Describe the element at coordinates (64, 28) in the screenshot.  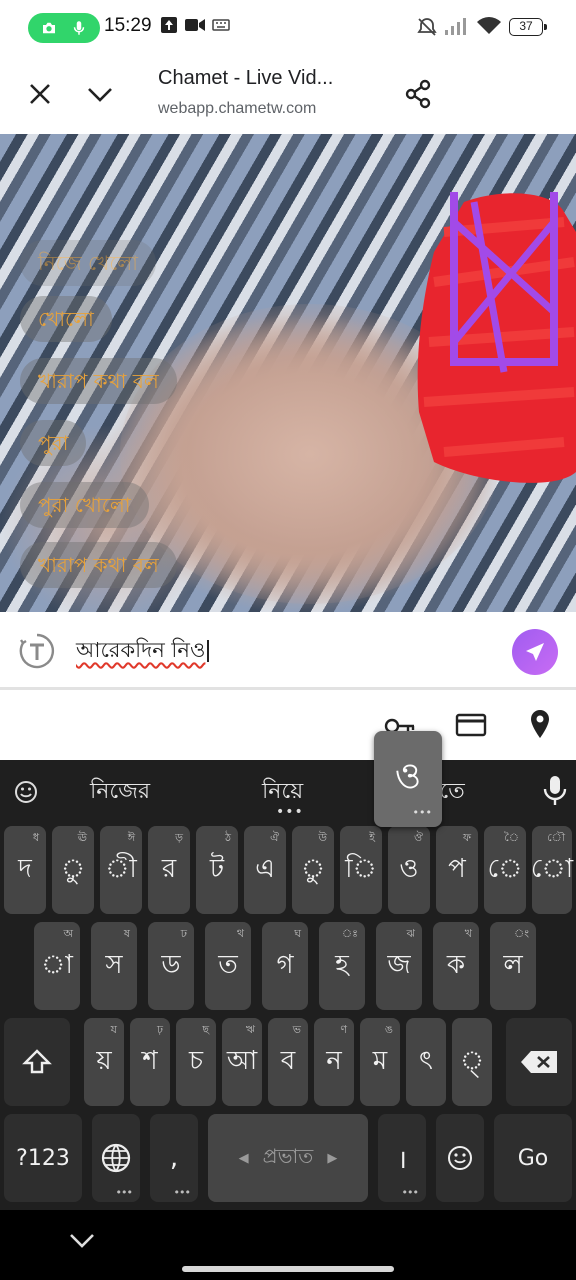
I see `screen-recording-pill` at that location.